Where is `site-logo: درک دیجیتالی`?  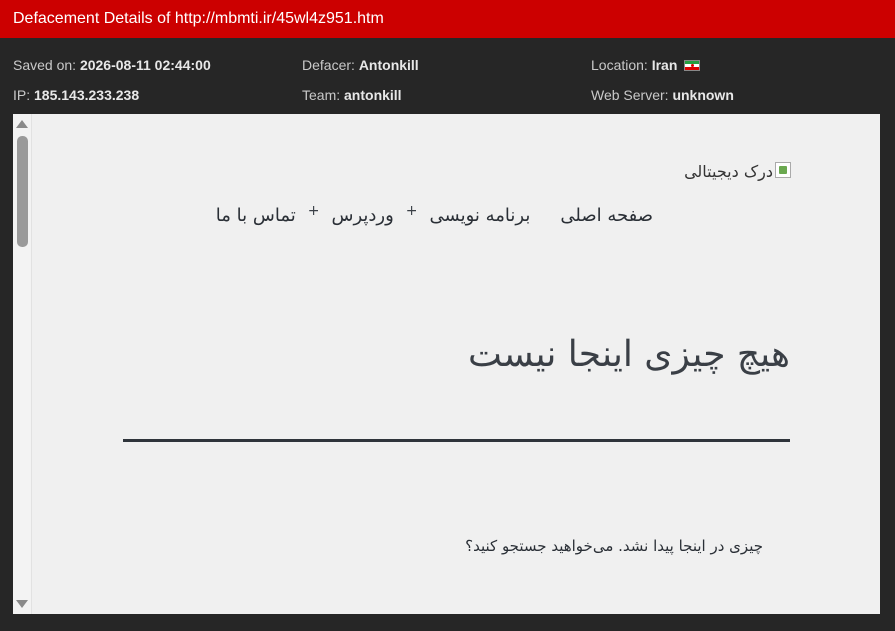
site-logo: درک دیجیتالی is located at coordinates (722, 176).